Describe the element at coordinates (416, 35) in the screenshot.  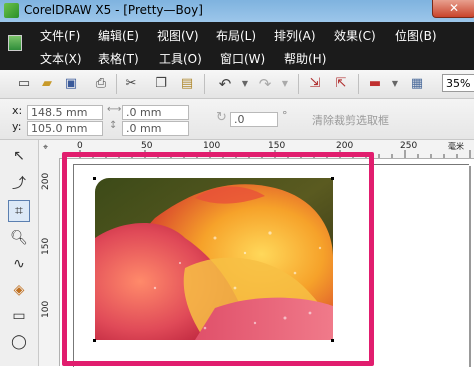
I see `menu-bitmaps: 位图(B)` at that location.